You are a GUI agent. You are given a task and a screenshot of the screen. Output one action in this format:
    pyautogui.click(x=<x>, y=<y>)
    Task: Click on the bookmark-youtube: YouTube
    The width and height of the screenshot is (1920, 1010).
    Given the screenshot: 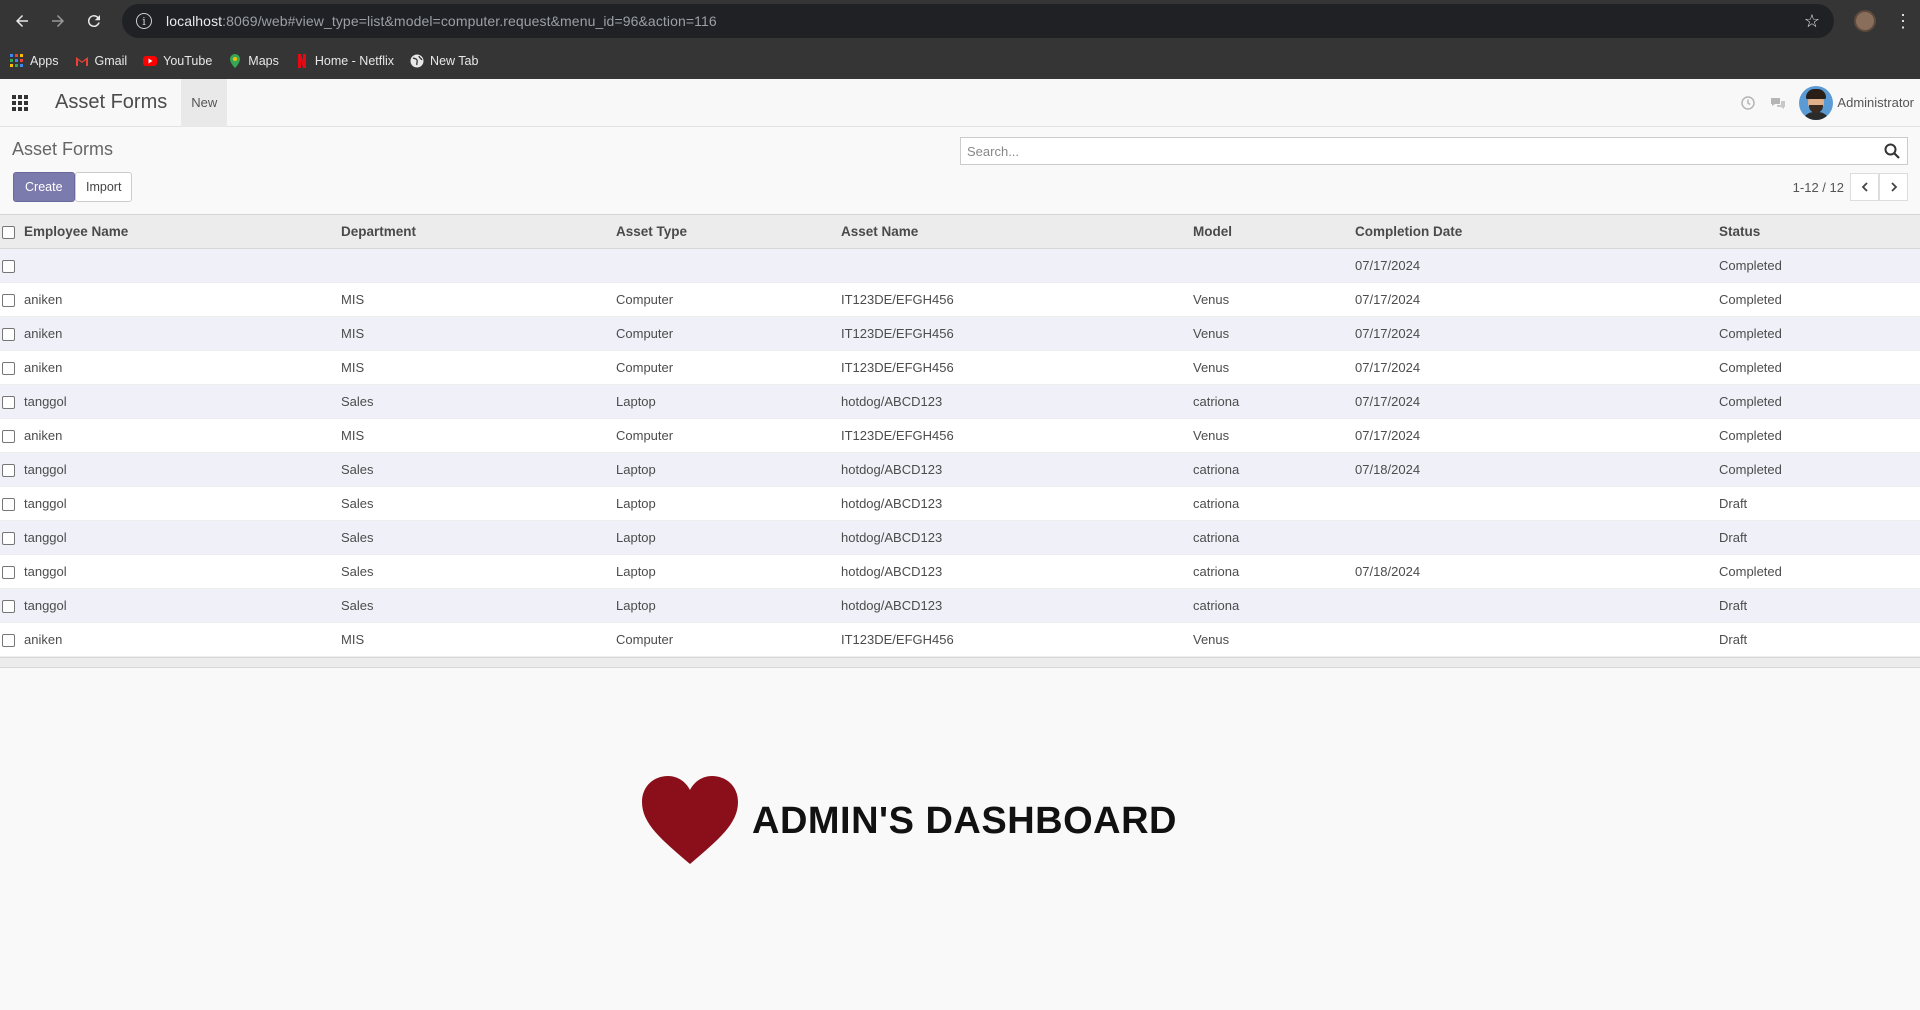 What is the action you would take?
    pyautogui.click(x=177, y=61)
    